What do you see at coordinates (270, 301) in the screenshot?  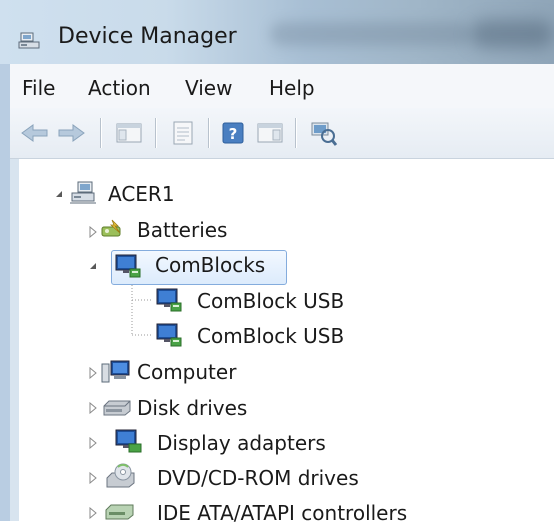 I see `tree-node-comblock-usb-1: ComBlock USB` at bounding box center [270, 301].